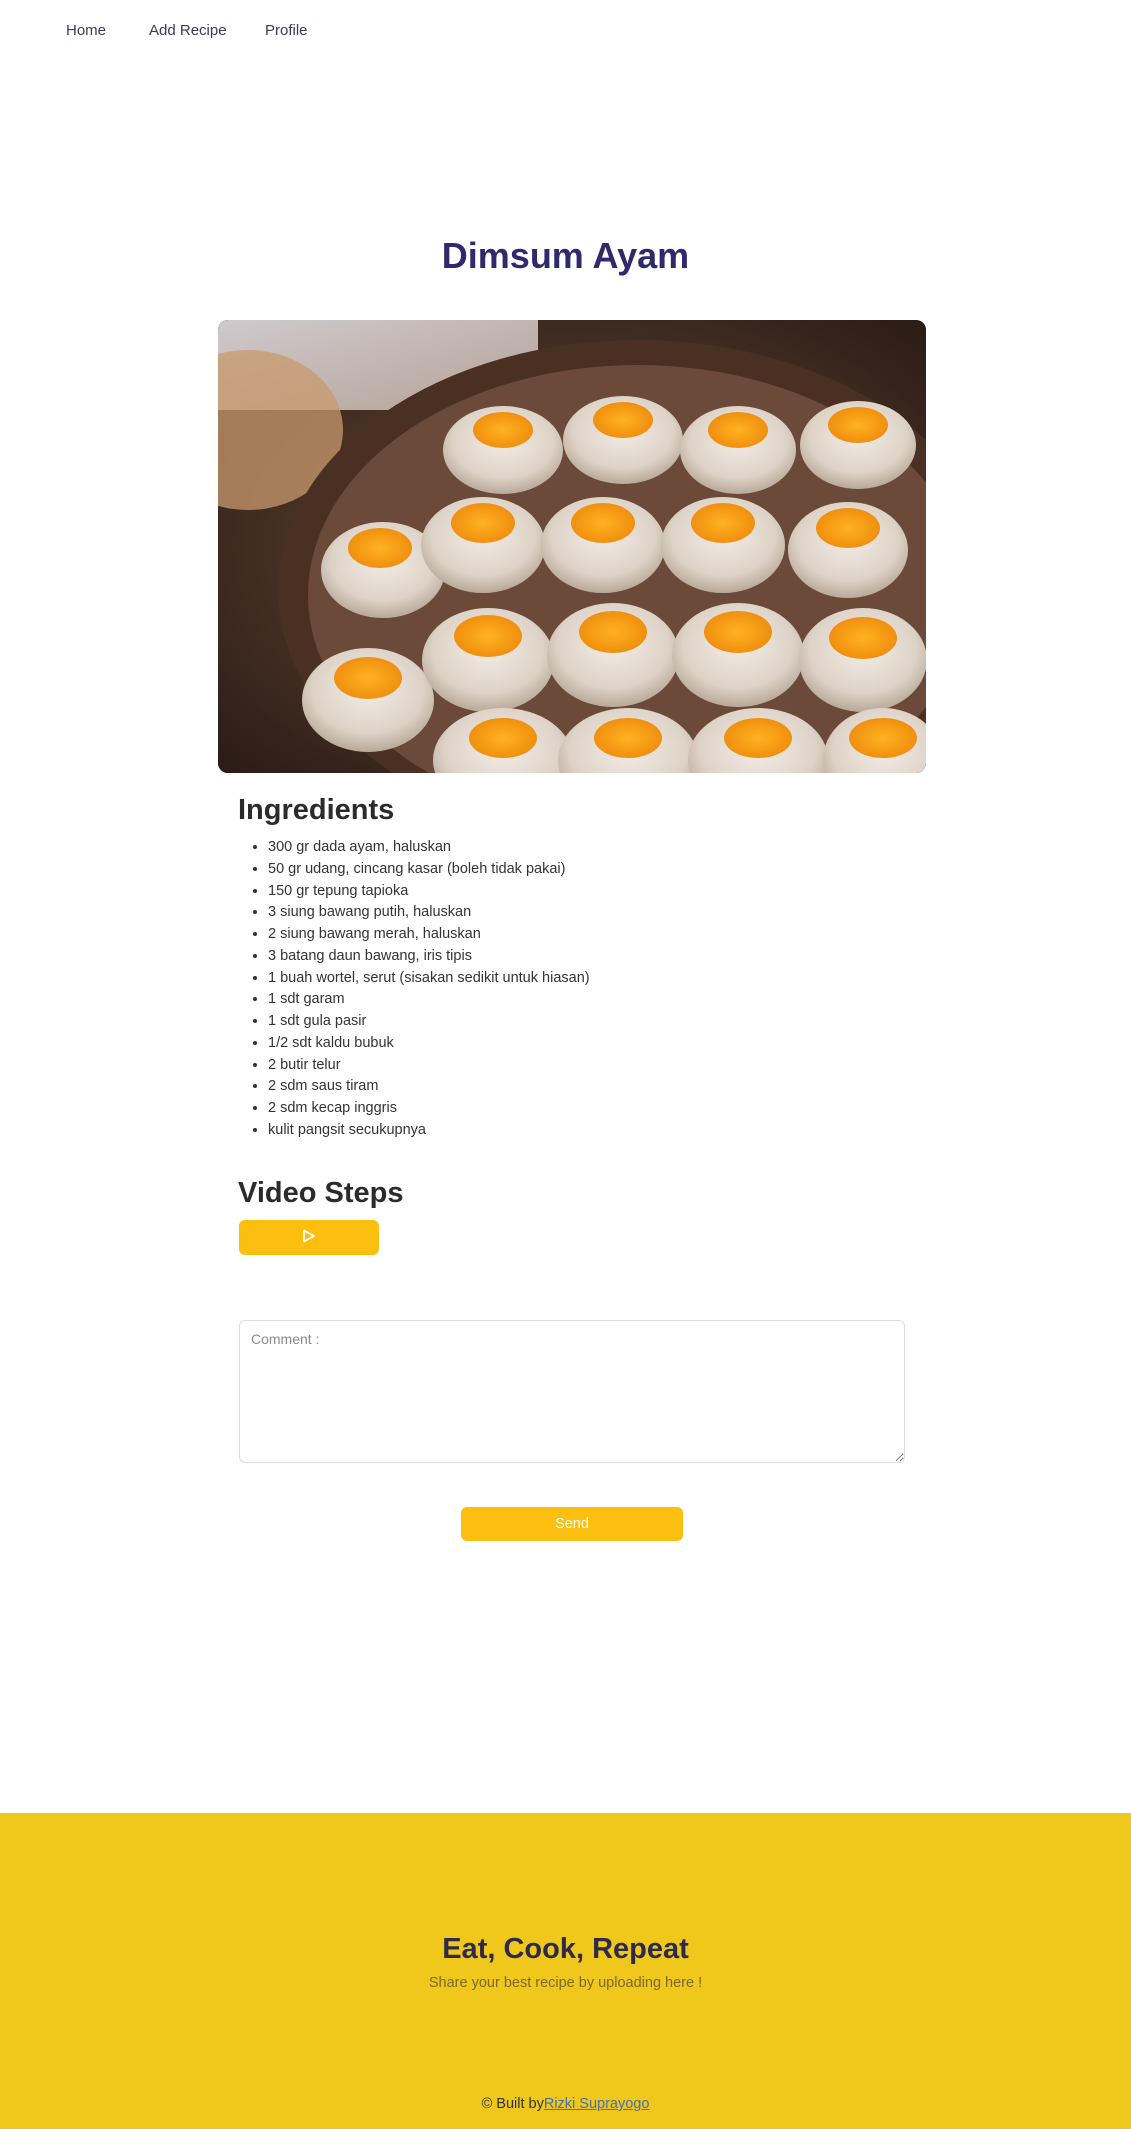 The height and width of the screenshot is (2129, 1131). What do you see at coordinates (512, 2104) in the screenshot?
I see `credit-prefix: © Built by` at bounding box center [512, 2104].